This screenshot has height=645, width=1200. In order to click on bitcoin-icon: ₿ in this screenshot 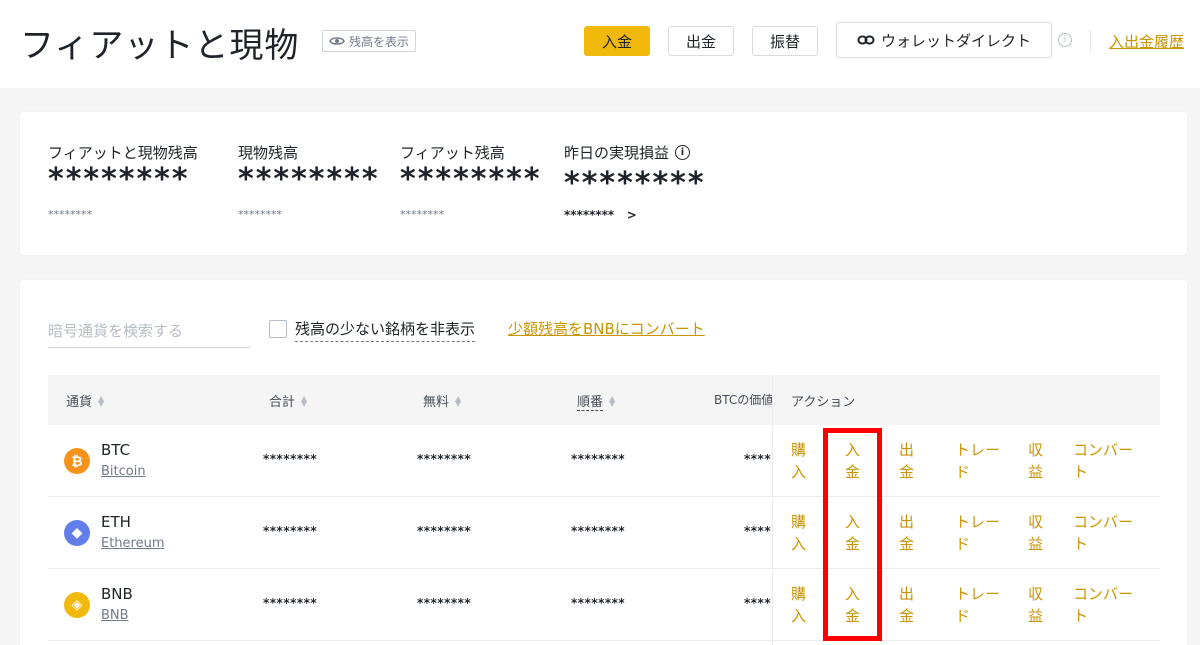, I will do `click(77, 461)`.